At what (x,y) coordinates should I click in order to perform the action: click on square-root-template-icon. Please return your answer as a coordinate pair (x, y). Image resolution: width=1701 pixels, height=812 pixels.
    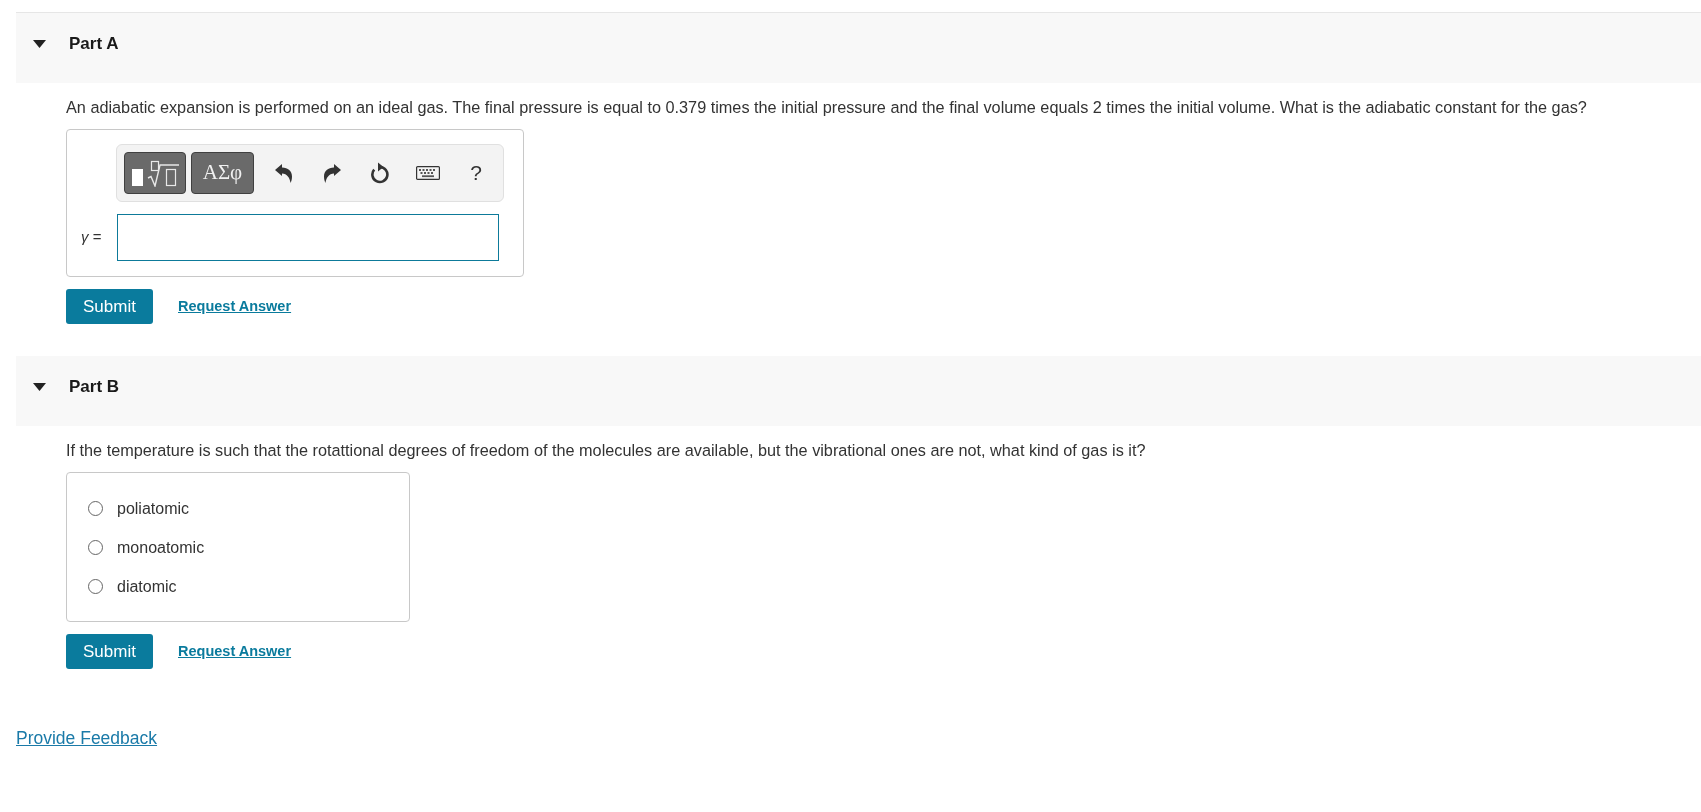
    Looking at the image, I should click on (155, 173).